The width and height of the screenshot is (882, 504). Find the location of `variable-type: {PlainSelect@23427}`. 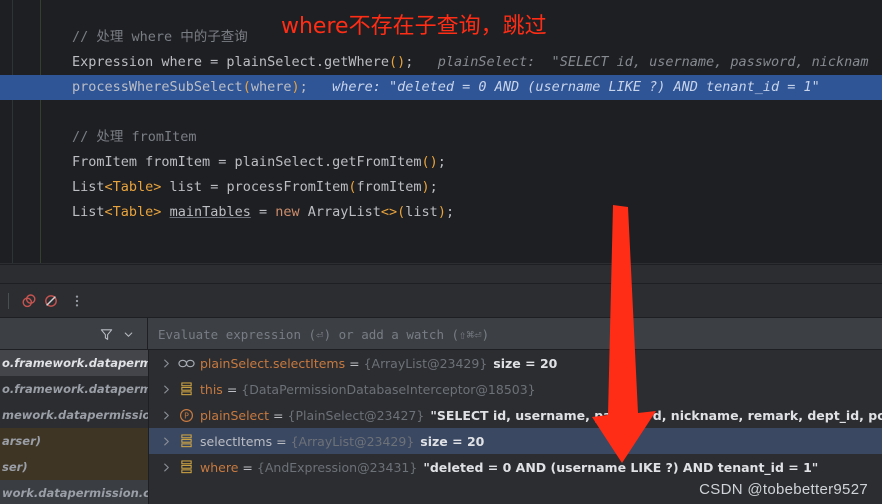

variable-type: {PlainSelect@23427} is located at coordinates (356, 415).